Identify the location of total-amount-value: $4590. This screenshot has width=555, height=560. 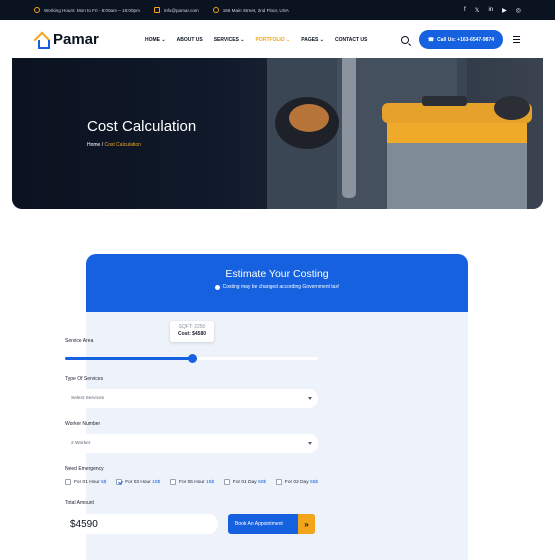
(84, 524).